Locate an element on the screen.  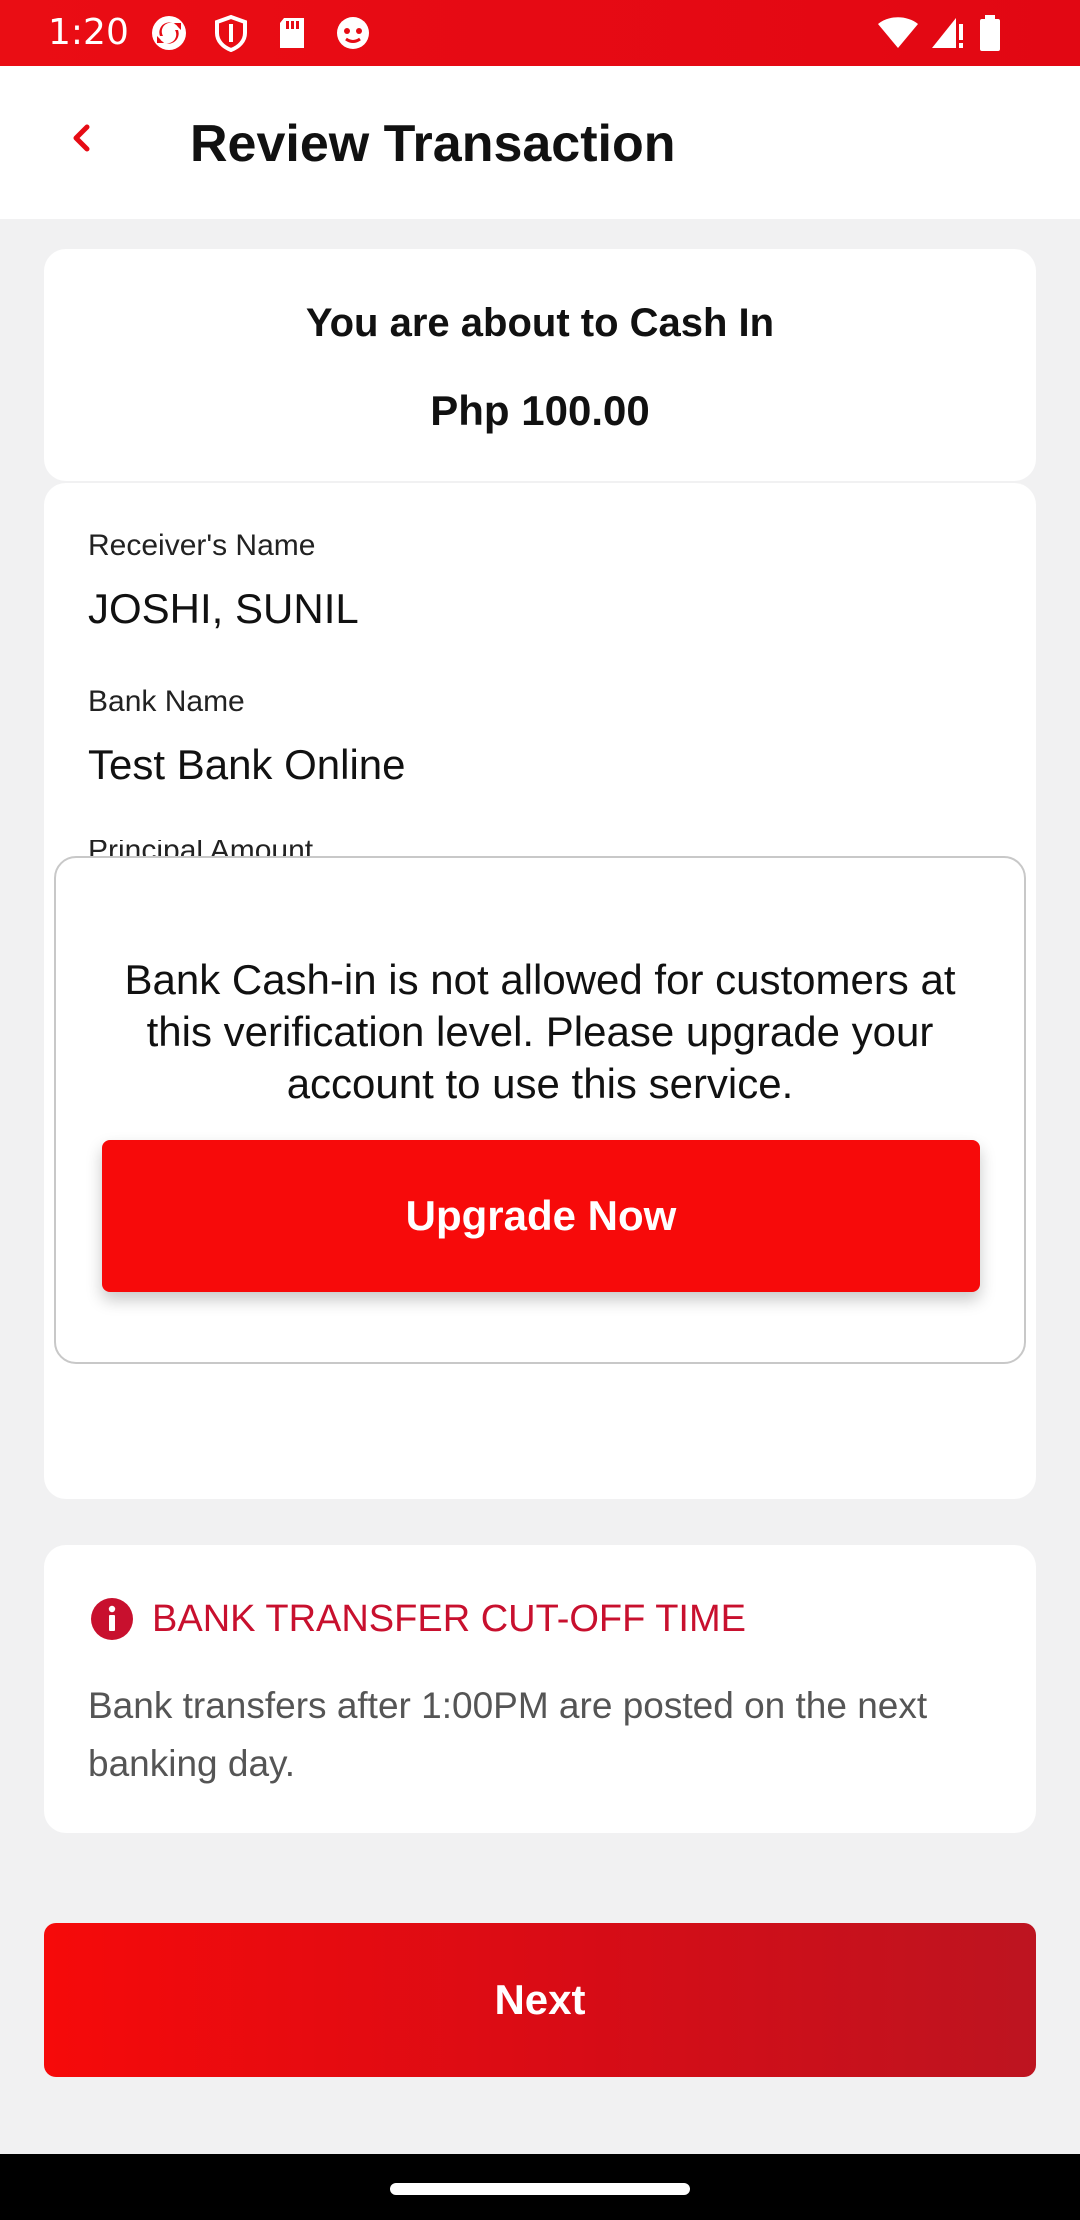
battery-icon is located at coordinates (990, 33).